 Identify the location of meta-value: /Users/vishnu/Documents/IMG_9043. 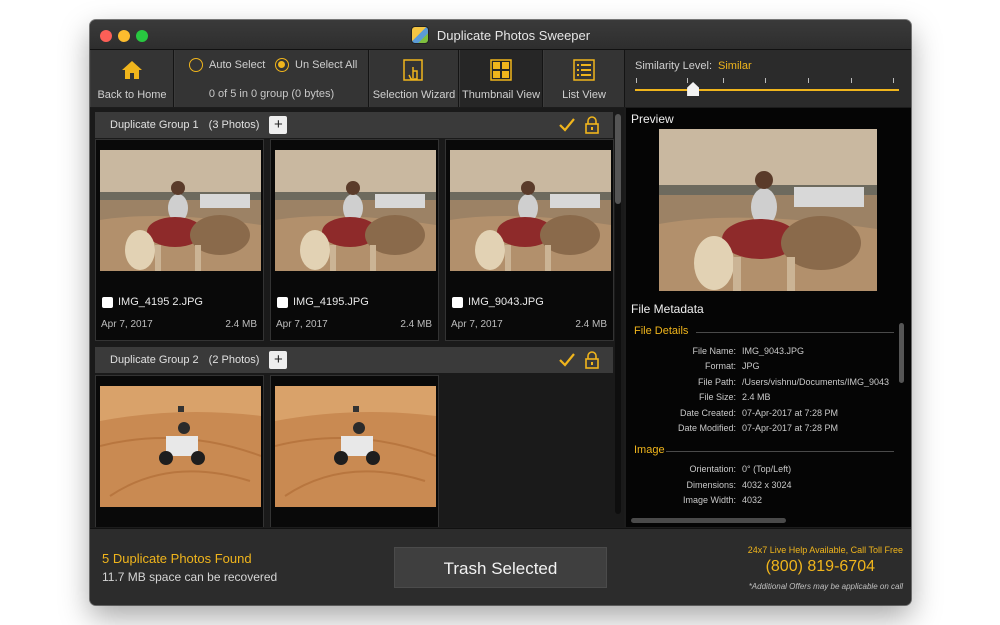
(816, 382).